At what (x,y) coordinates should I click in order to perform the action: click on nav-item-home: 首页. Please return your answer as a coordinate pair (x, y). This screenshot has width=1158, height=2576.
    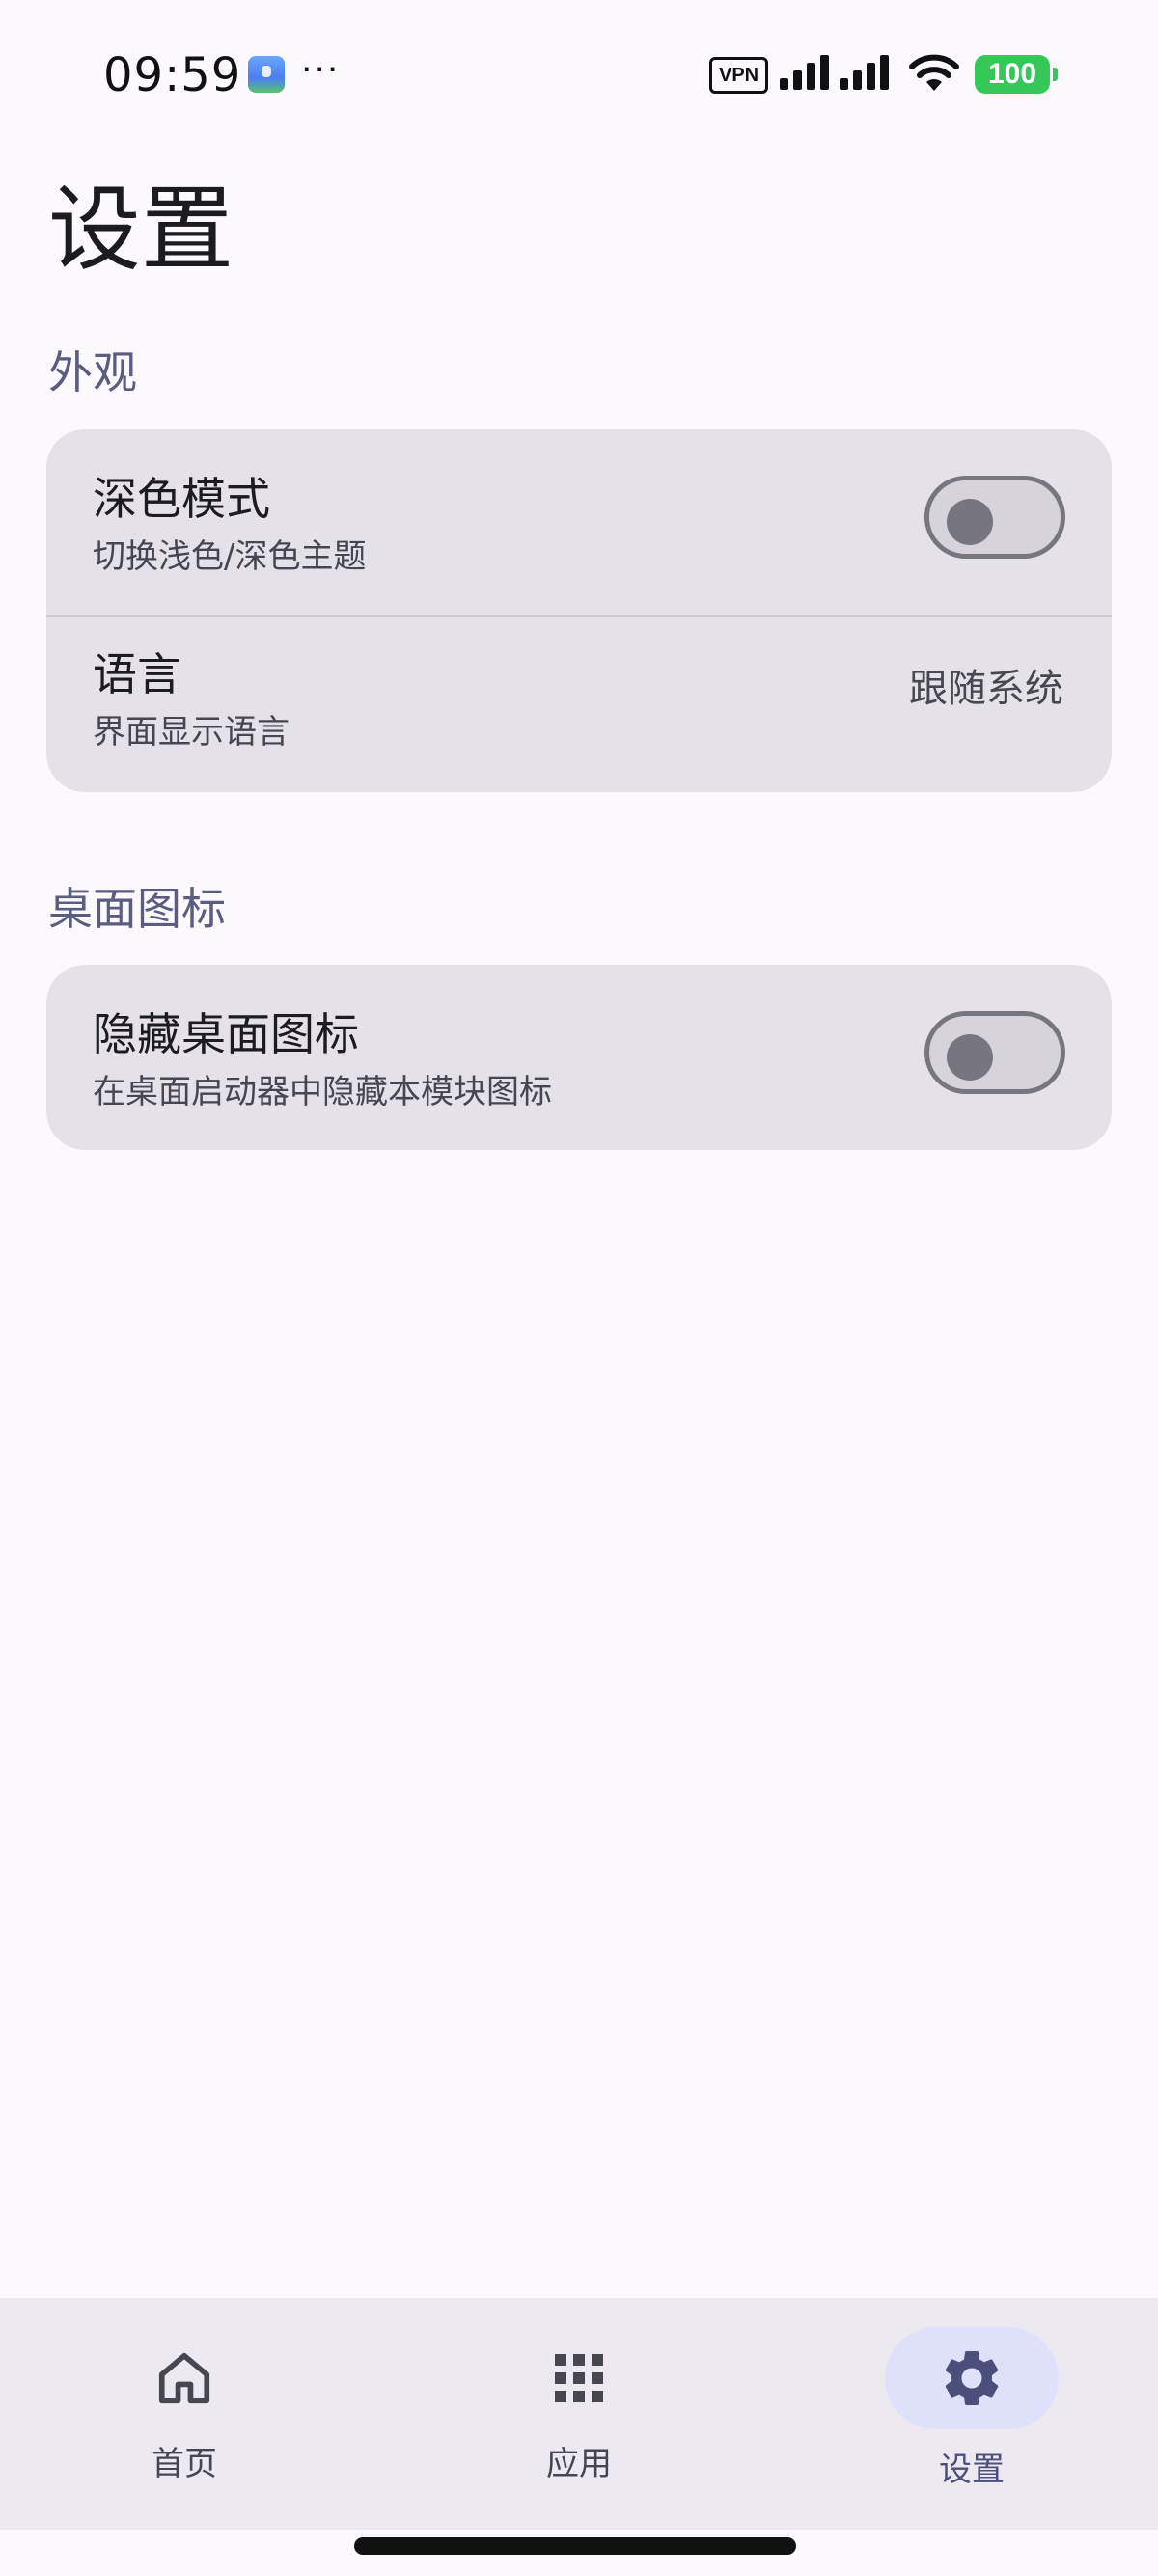
    Looking at the image, I should click on (184, 2414).